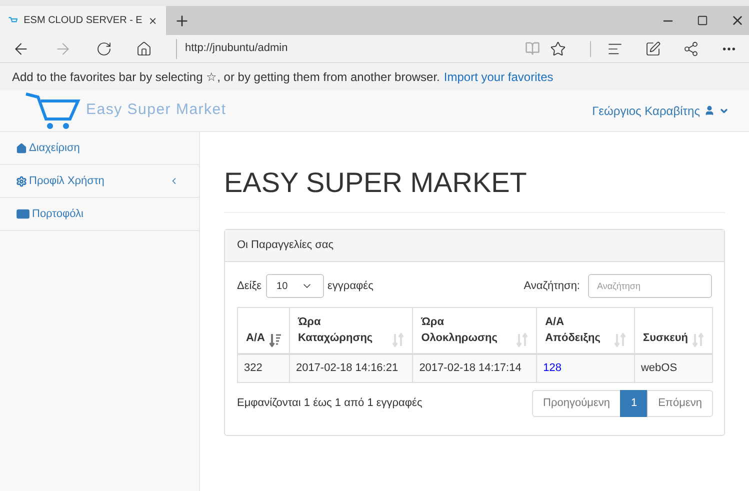 The height and width of the screenshot is (491, 749). What do you see at coordinates (673, 331) in the screenshot?
I see `column-header: Συσκευή` at bounding box center [673, 331].